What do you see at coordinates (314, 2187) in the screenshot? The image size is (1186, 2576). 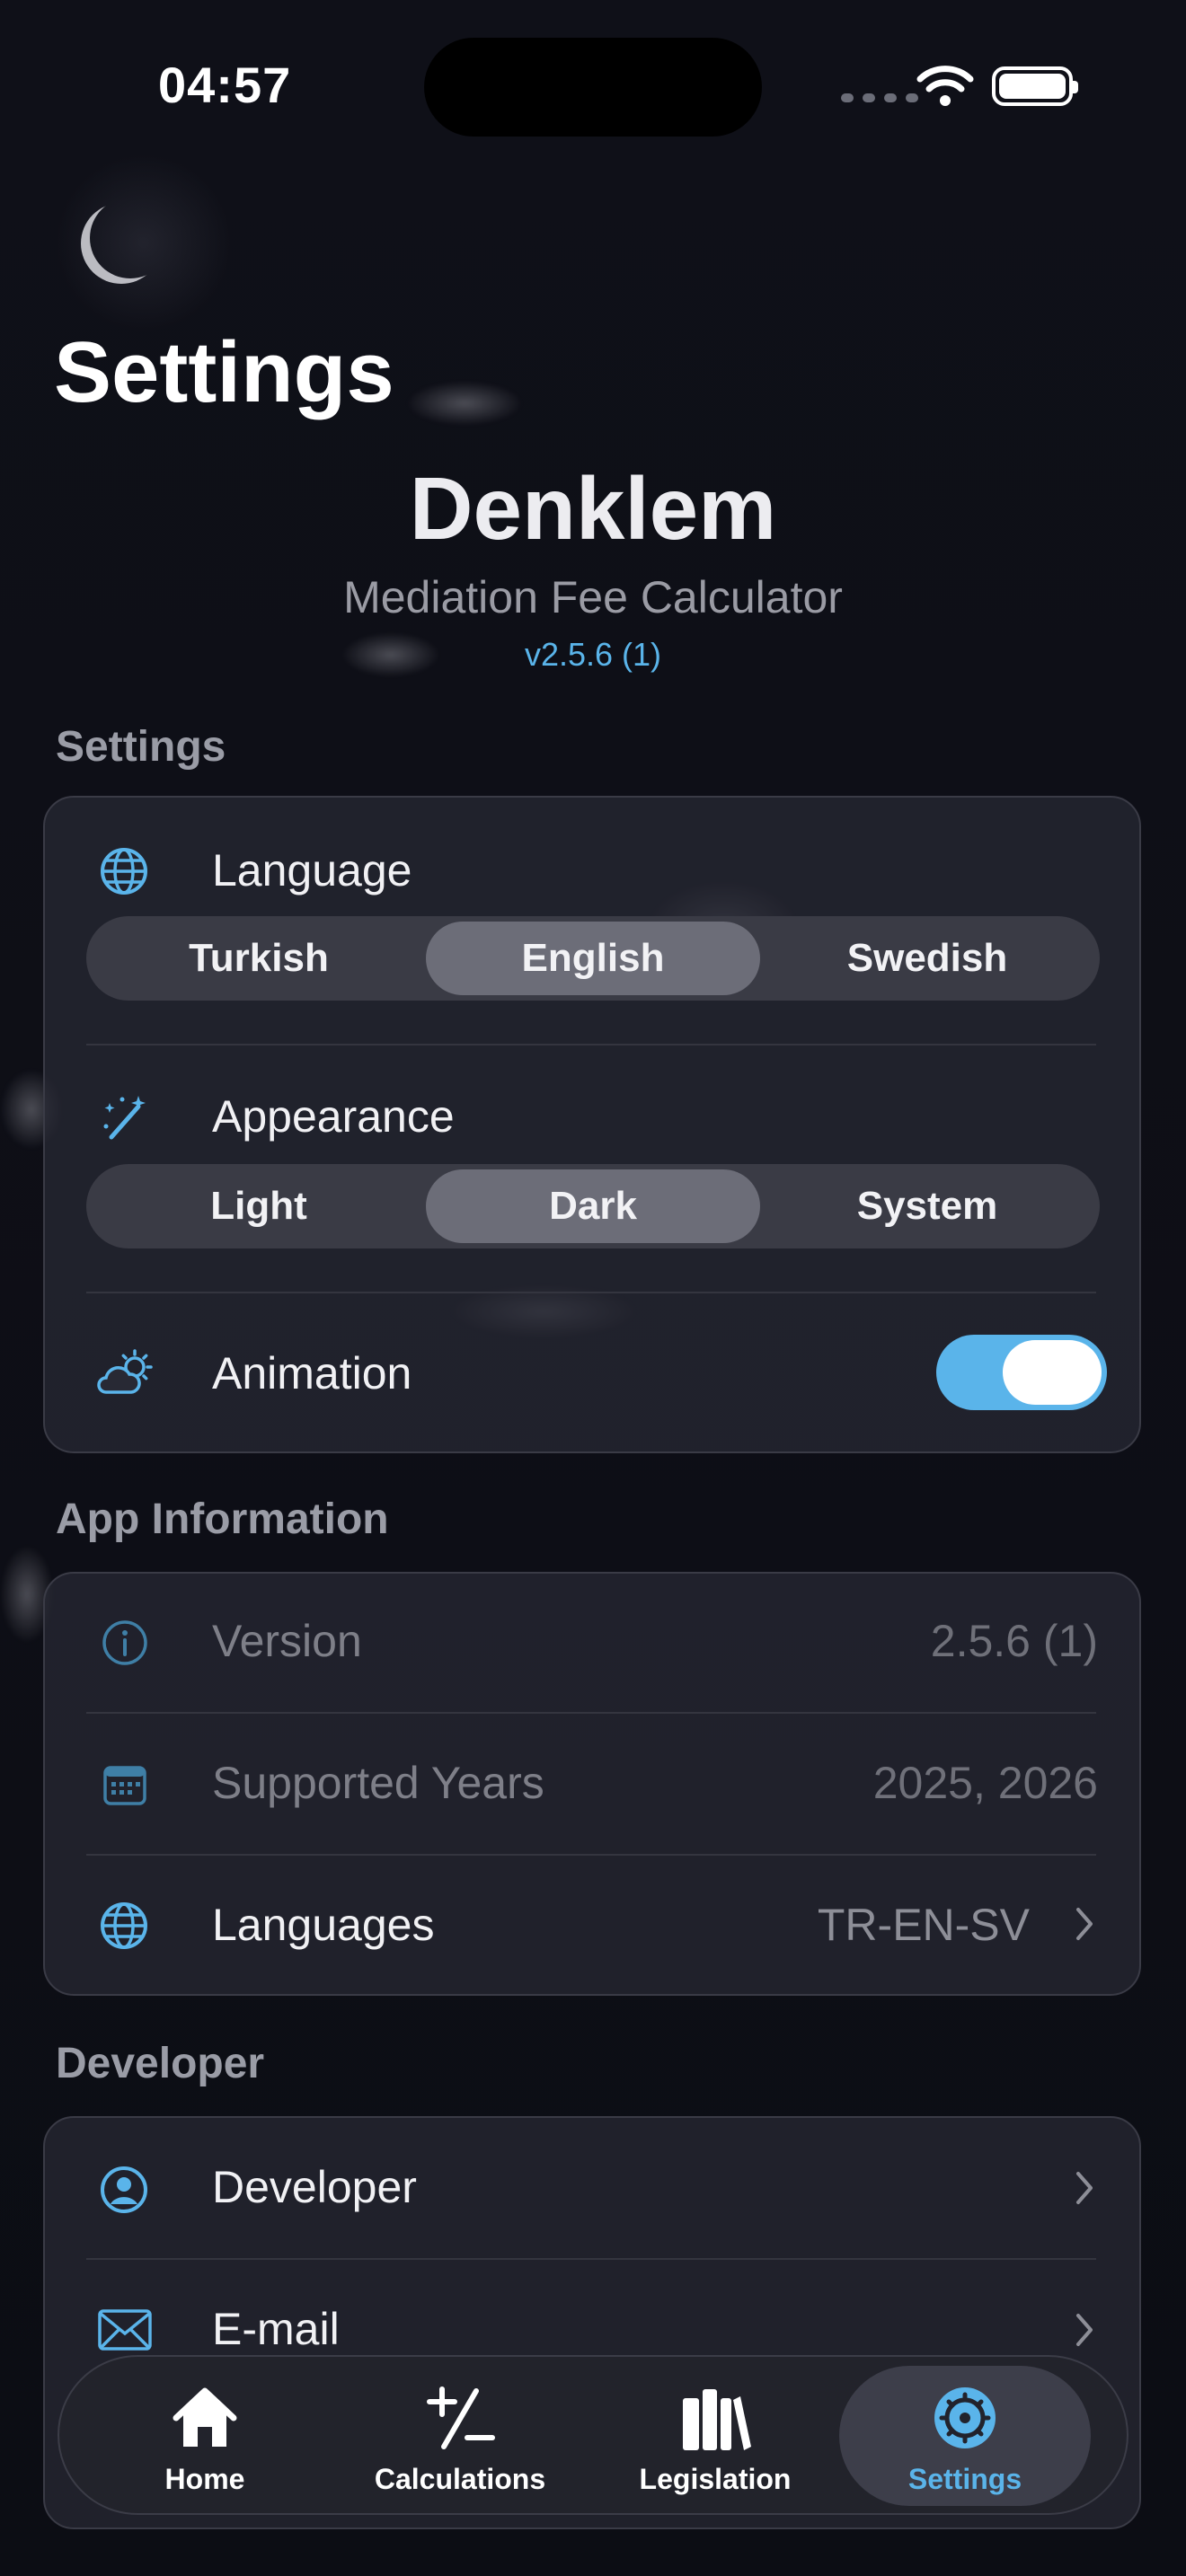 I see `developer-label: Developer` at bounding box center [314, 2187].